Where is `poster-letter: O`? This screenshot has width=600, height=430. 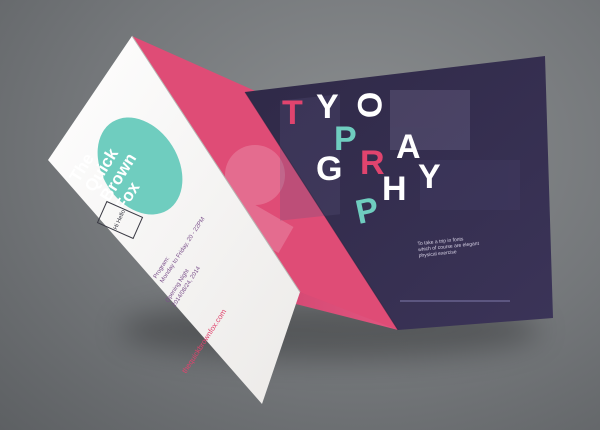 poster-letter: O is located at coordinates (369, 105).